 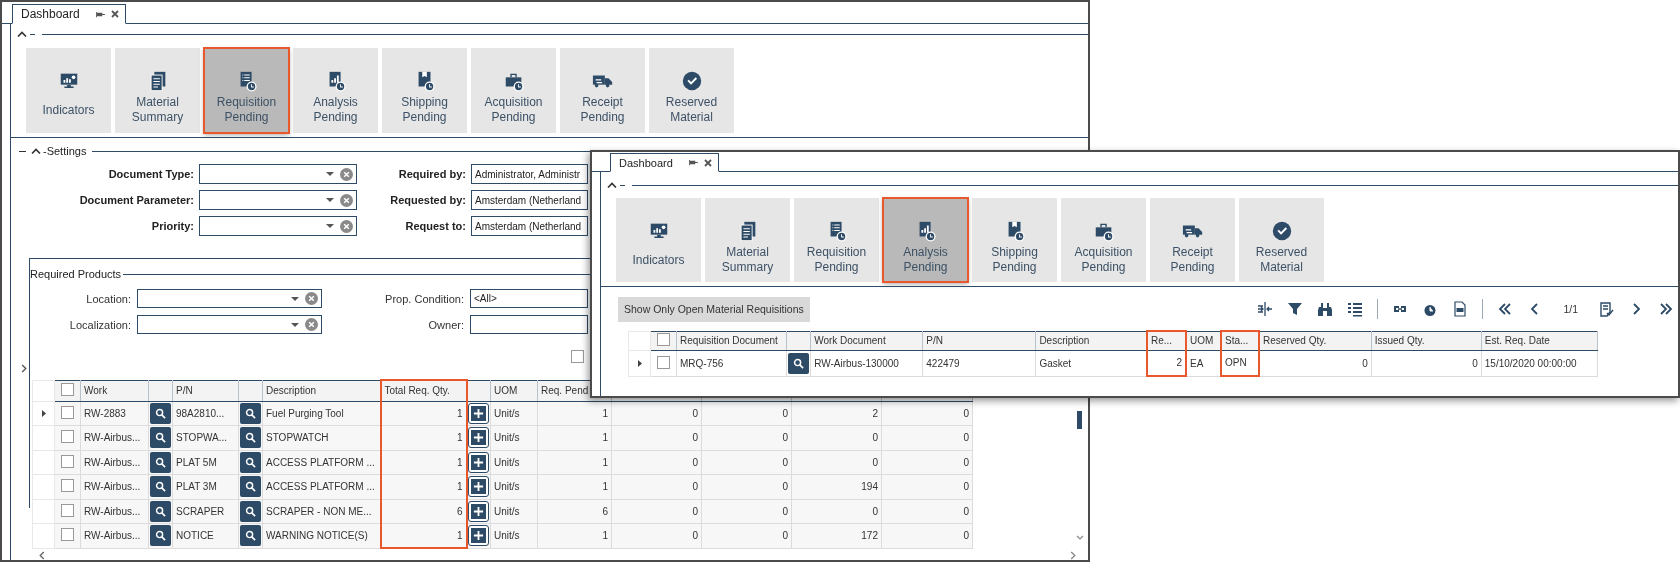 I want to click on current-row-icon, so click(x=639, y=363).